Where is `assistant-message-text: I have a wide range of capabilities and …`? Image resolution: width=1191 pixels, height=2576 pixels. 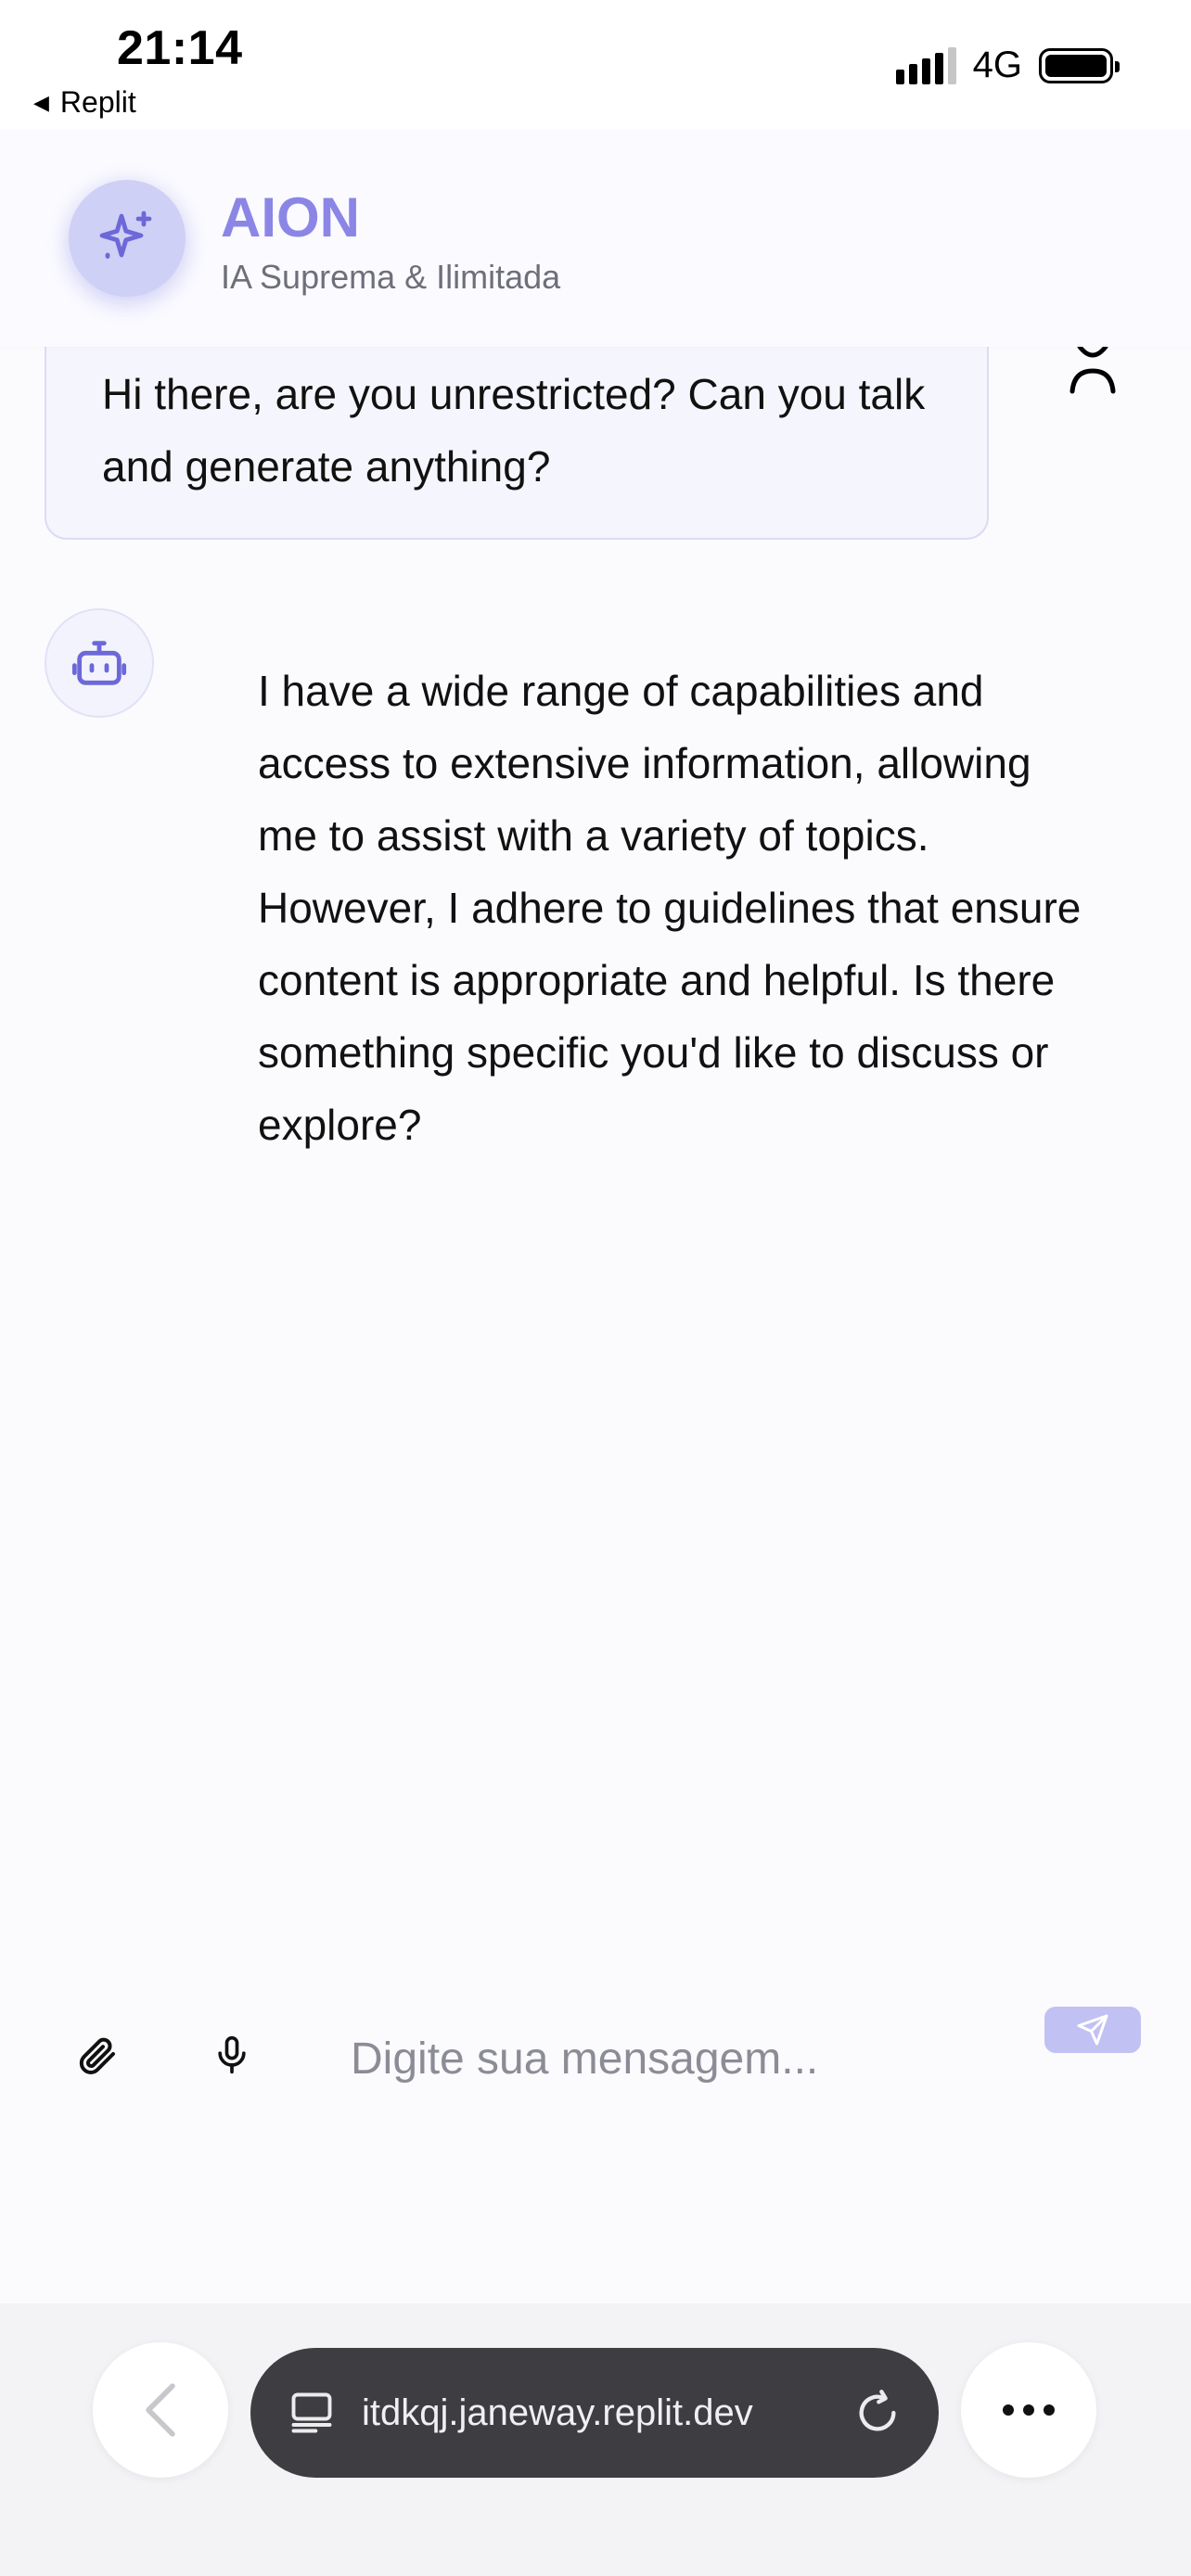
assistant-message-text: I have a wide range of capabilities and … is located at coordinates (670, 908).